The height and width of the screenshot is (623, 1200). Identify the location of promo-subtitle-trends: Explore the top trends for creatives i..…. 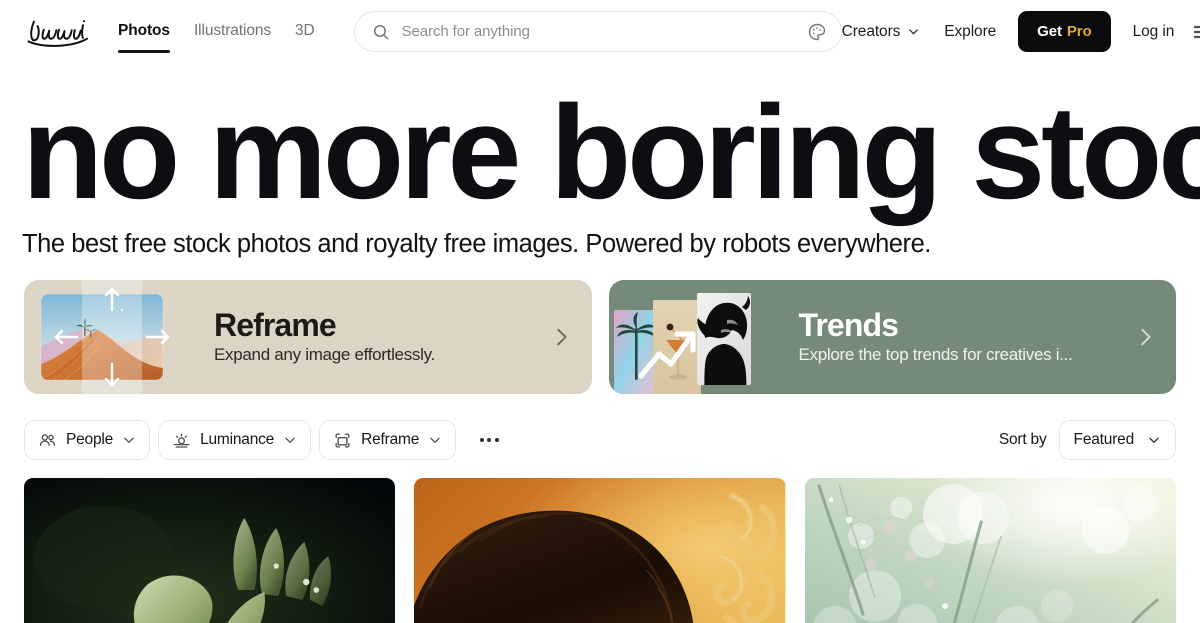
(935, 355).